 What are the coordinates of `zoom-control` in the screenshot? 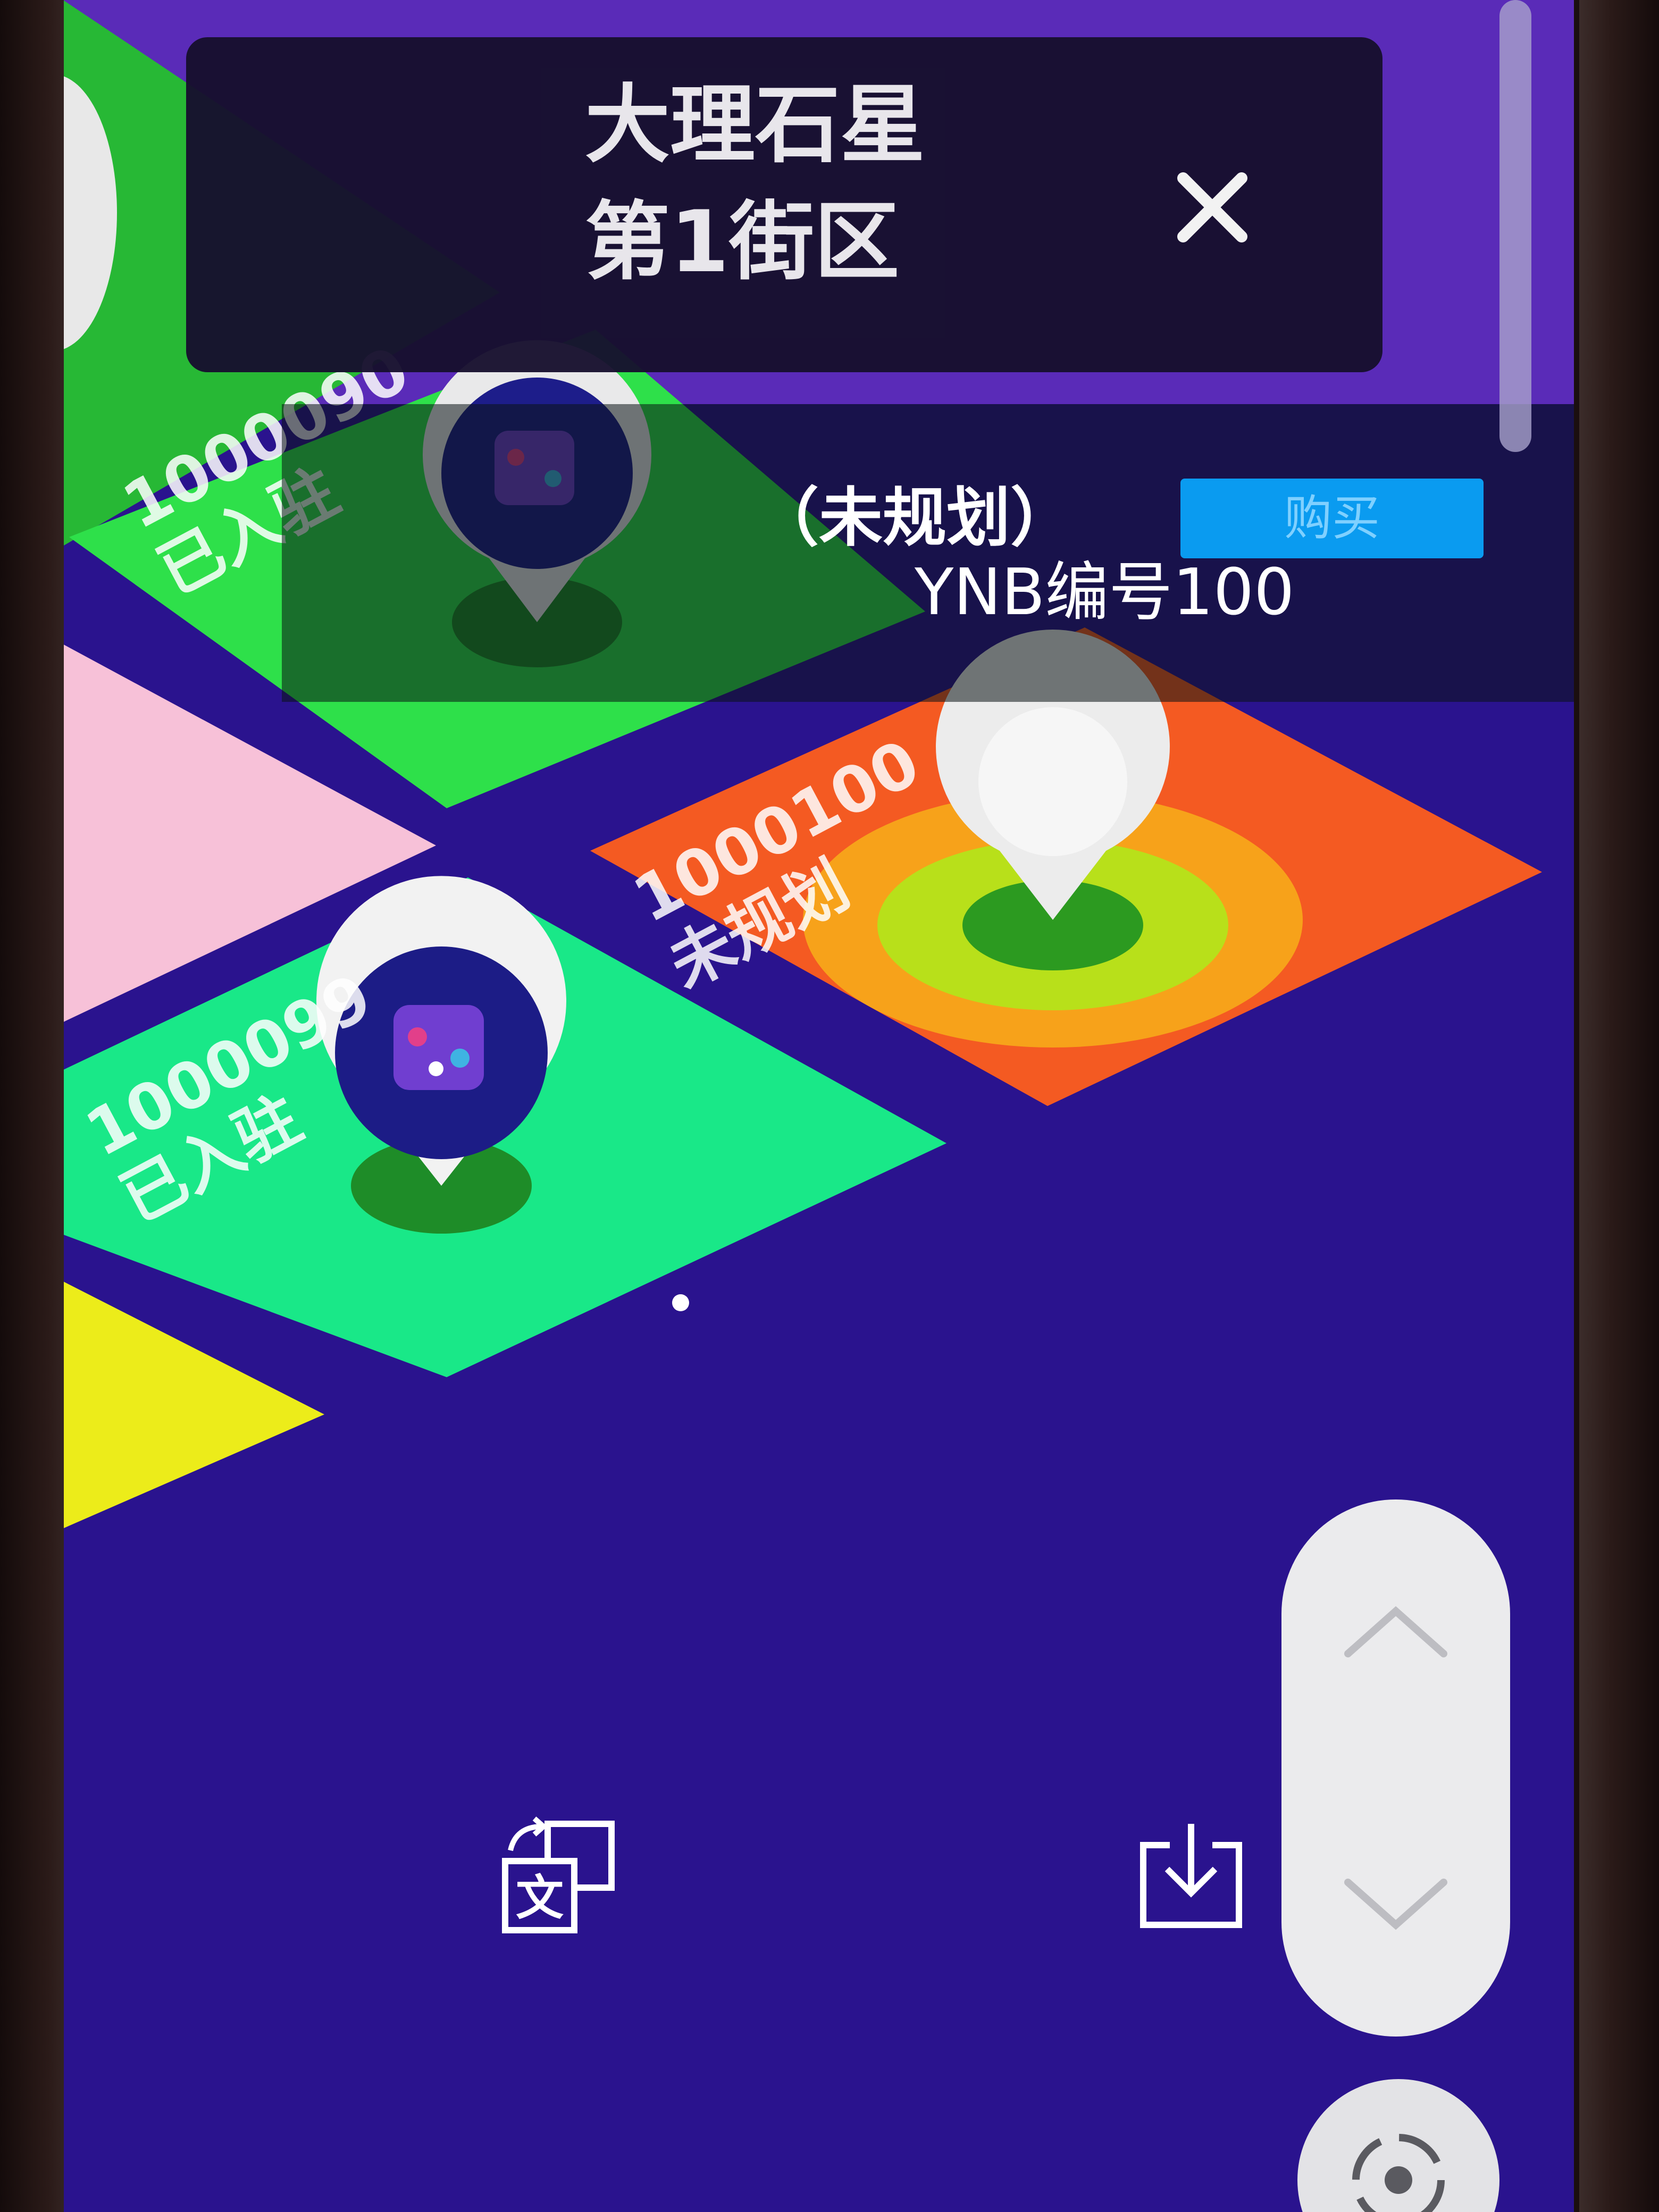 It's located at (1395, 1768).